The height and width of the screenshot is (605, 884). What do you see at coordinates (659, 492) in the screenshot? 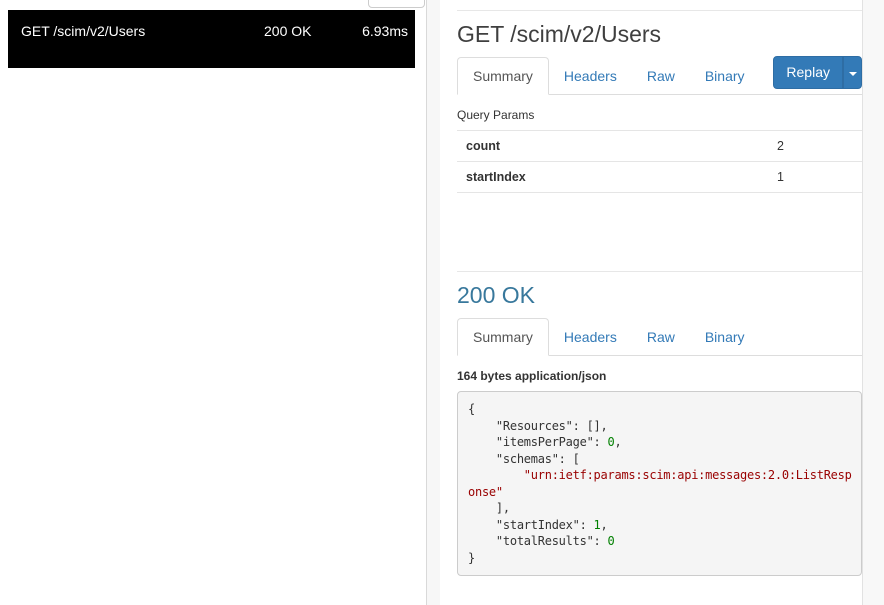
I see `code-line: onse"` at bounding box center [659, 492].